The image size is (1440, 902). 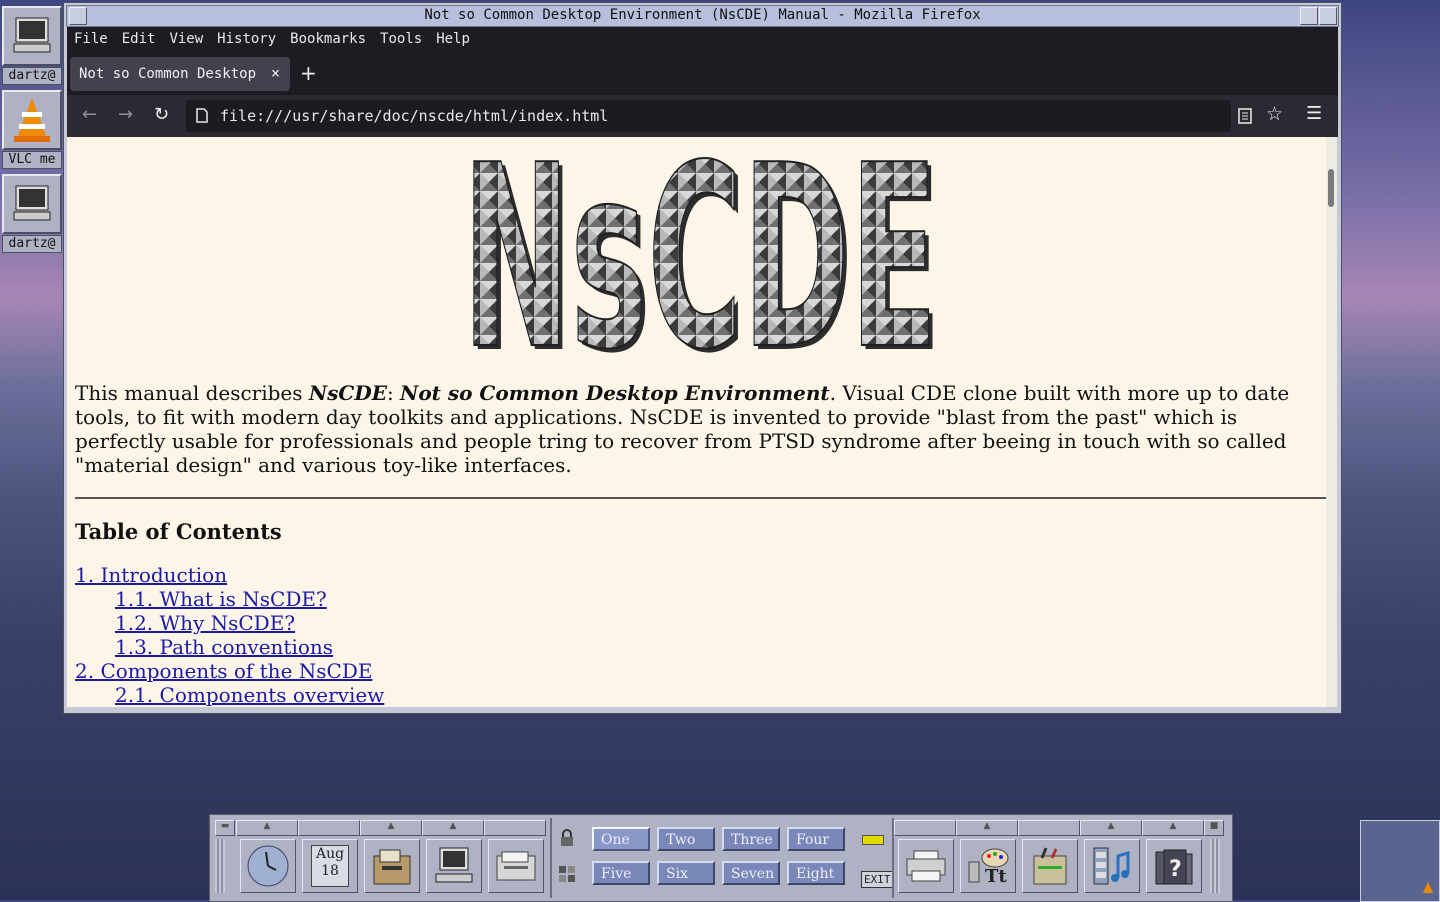 I want to click on new-tab-button: +, so click(x=308, y=73).